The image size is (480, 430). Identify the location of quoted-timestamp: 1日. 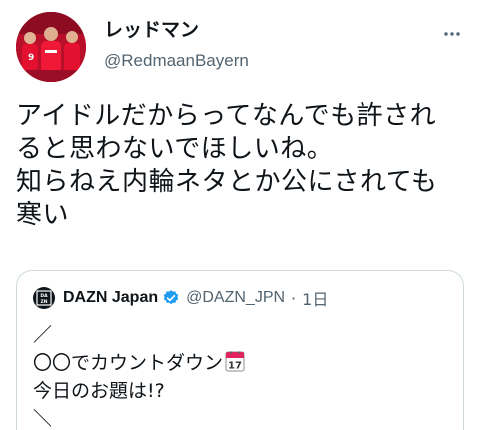
(315, 298).